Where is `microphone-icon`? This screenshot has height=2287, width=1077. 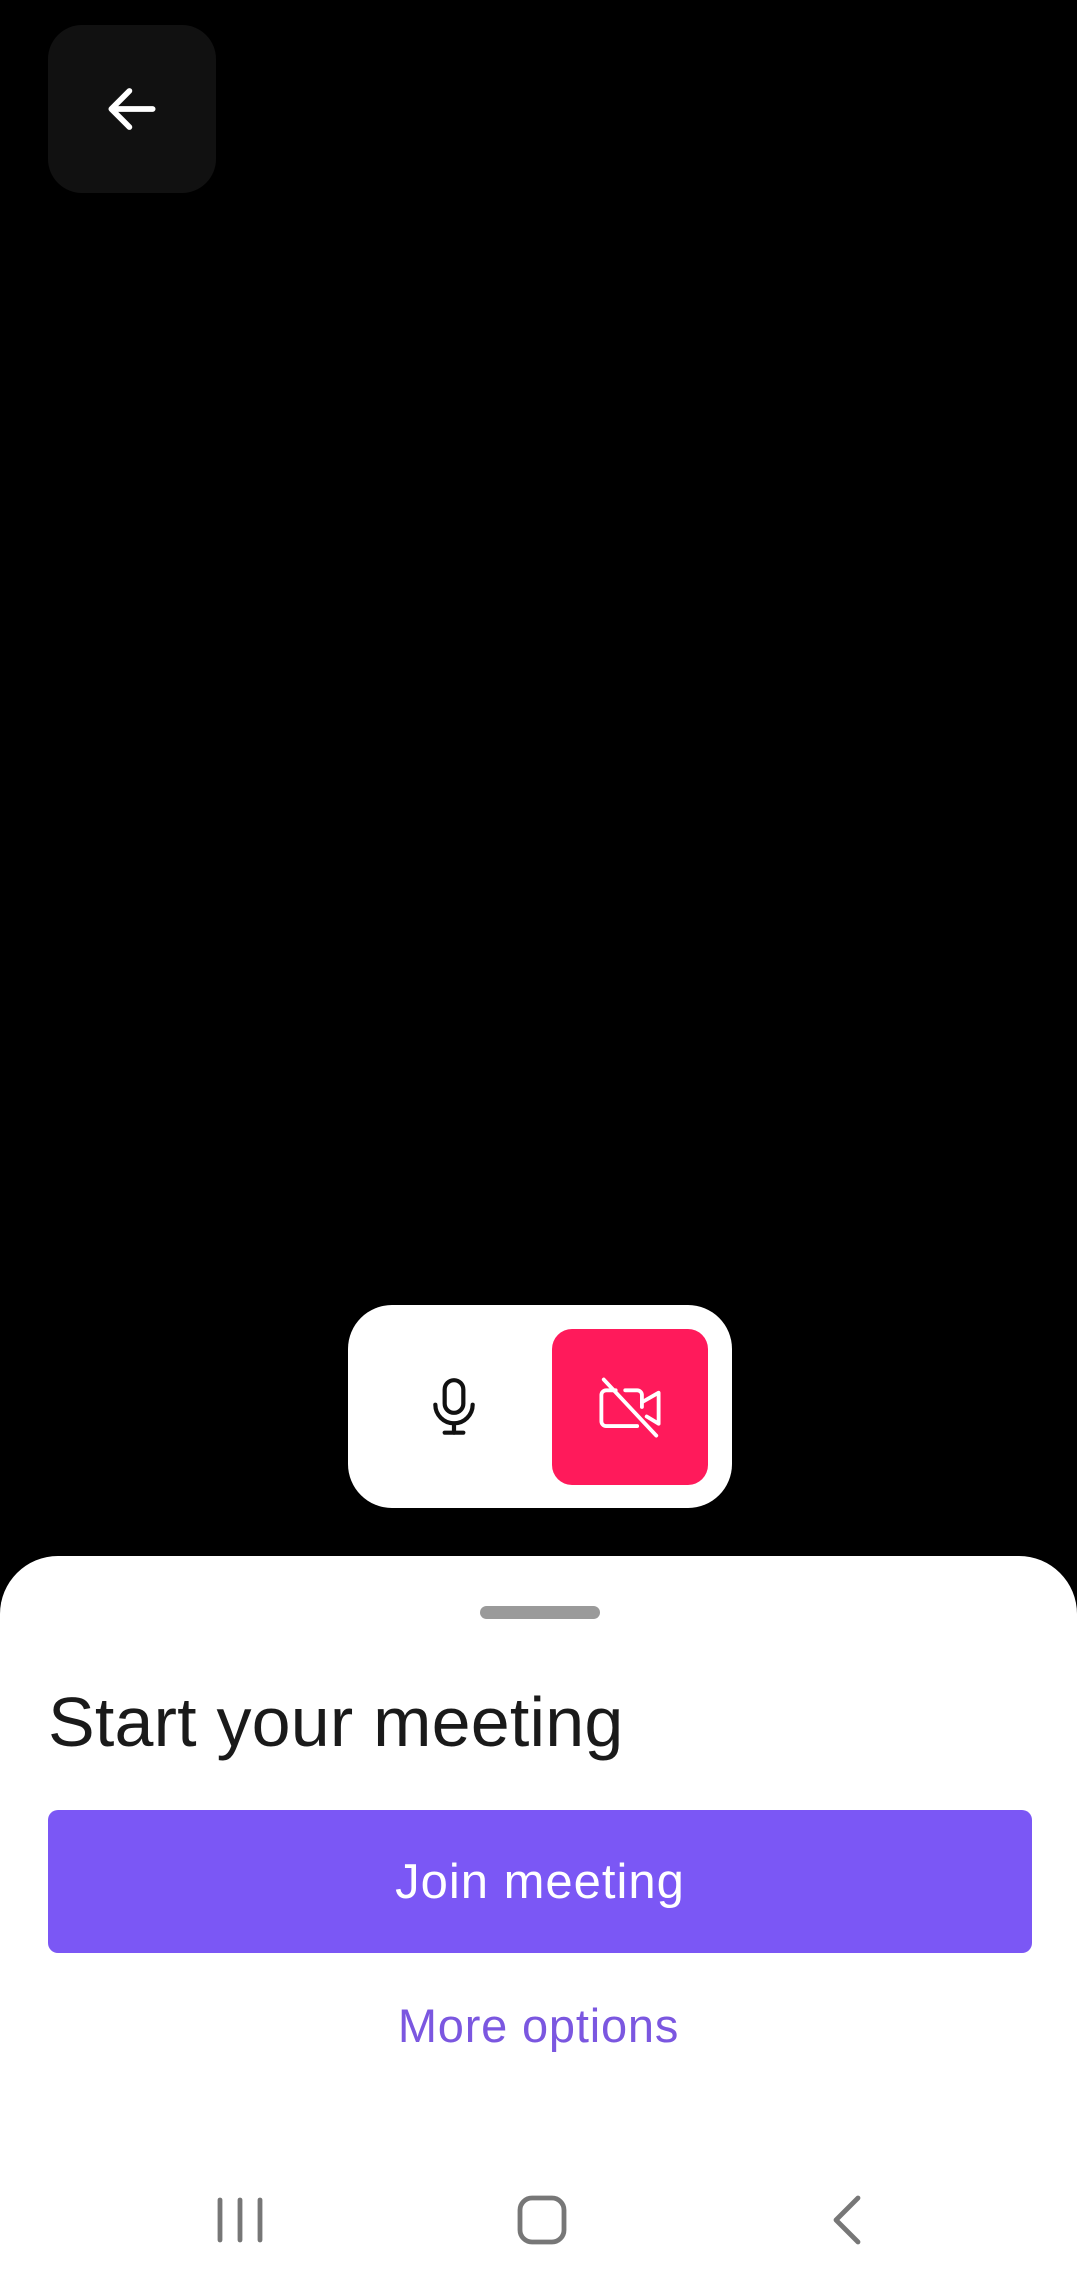 microphone-icon is located at coordinates (454, 1406).